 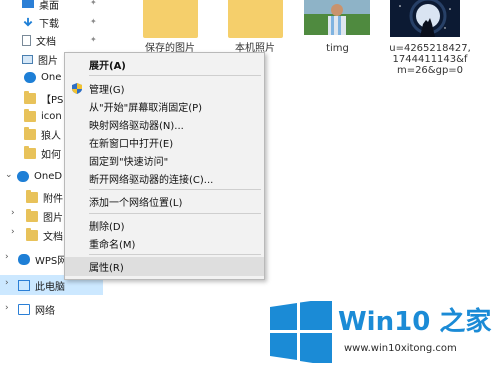 I want to click on wps-cloud-icon, so click(x=24, y=259).